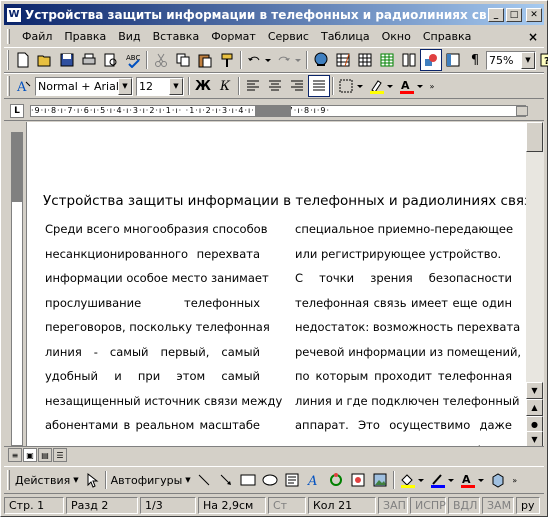 The width and height of the screenshot is (548, 517). Describe the element at coordinates (15, 455) in the screenshot. I see `normal-view-icon: ≡` at that location.